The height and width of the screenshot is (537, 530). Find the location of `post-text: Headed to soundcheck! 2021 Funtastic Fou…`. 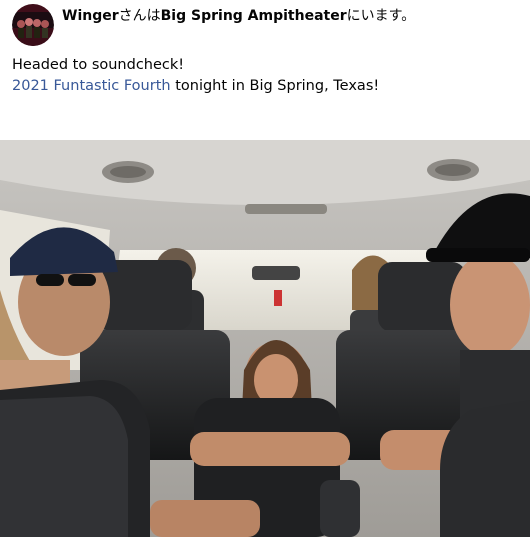

post-text: Headed to soundcheck! 2021 Funtastic Fou… is located at coordinates (265, 76).